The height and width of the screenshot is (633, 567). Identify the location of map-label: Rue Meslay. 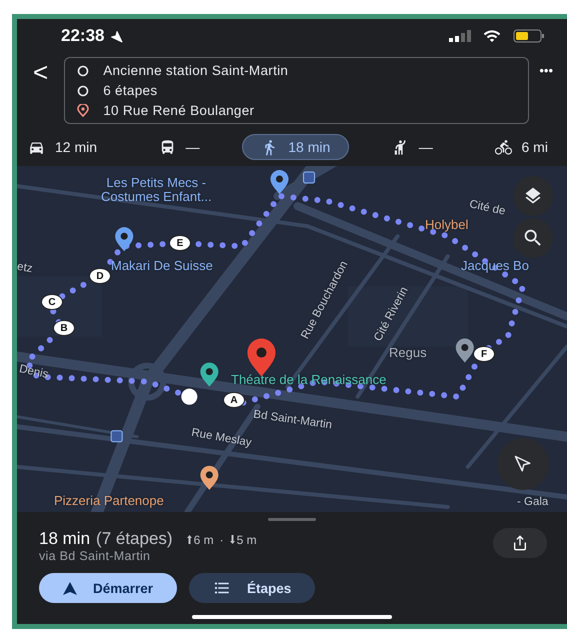
(221, 438).